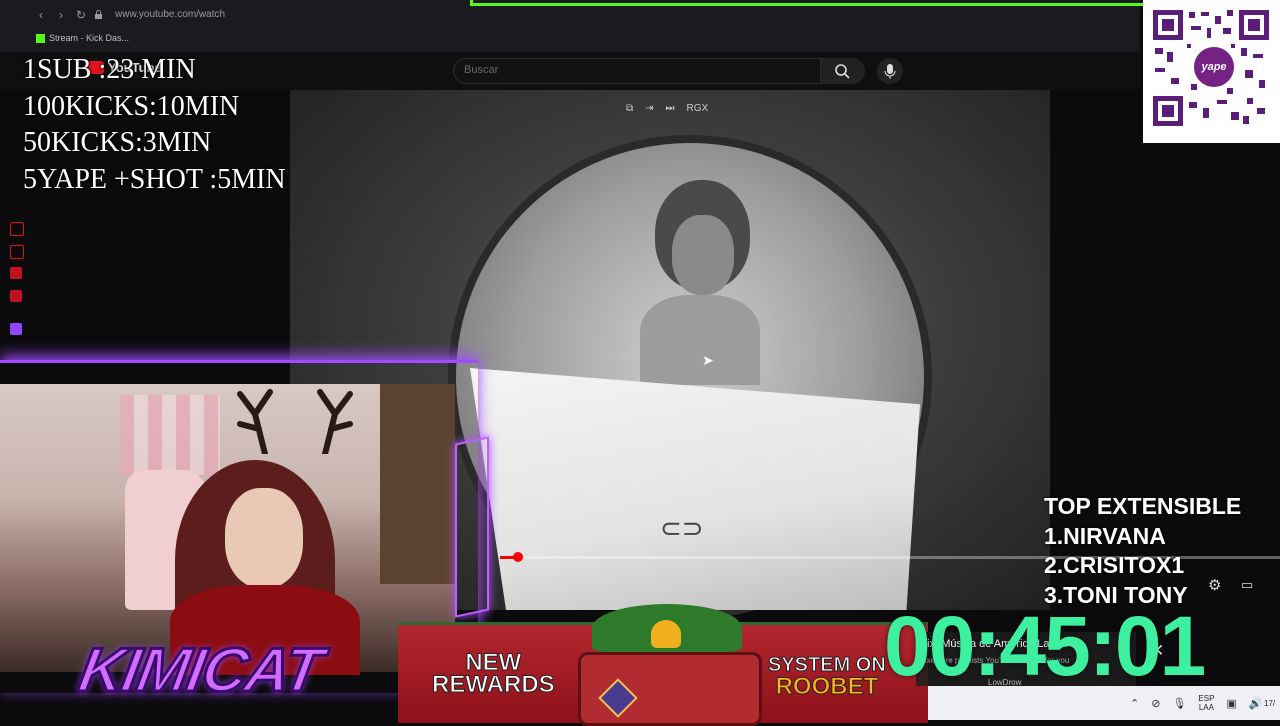  What do you see at coordinates (810, 3) in the screenshot?
I see `kick-frame-border` at bounding box center [810, 3].